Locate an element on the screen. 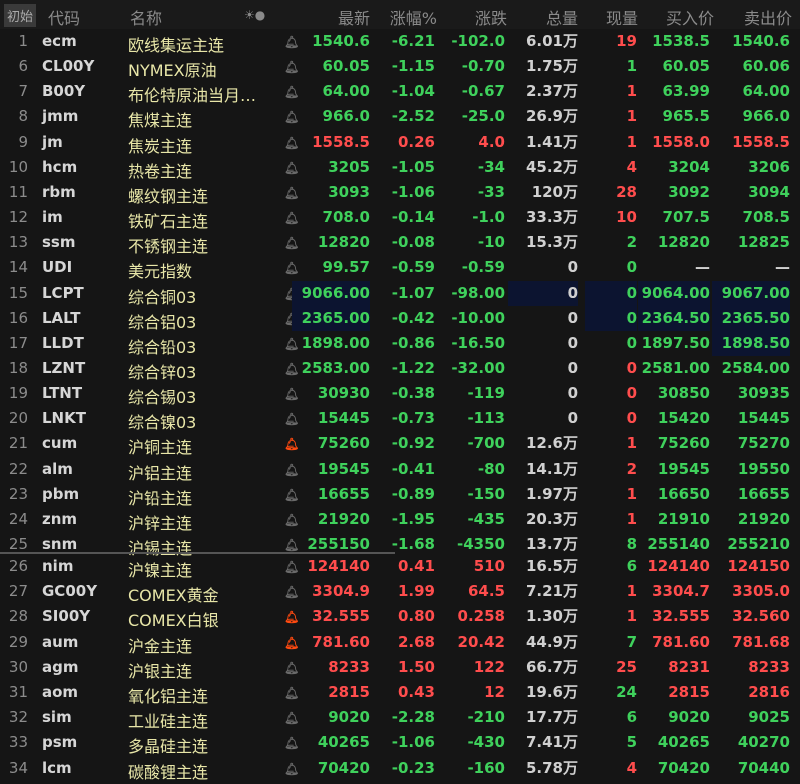 This screenshot has width=800, height=784. cell-cur: 25 is located at coordinates (626, 666).